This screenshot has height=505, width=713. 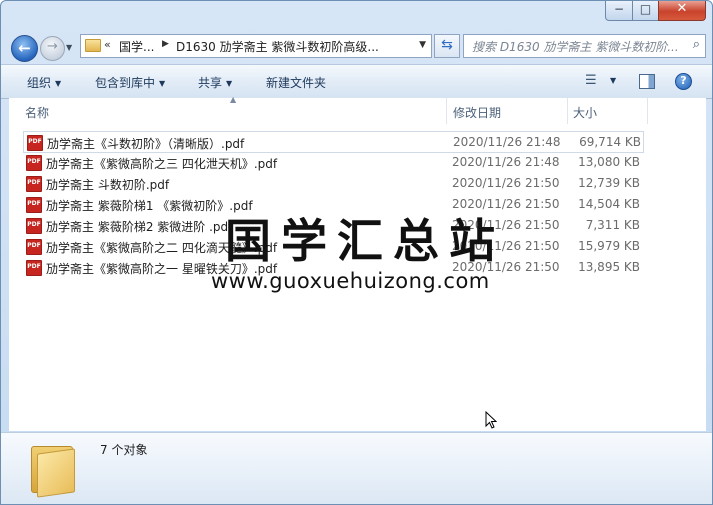 I want to click on file-size: 13,080 KB, so click(x=609, y=162).